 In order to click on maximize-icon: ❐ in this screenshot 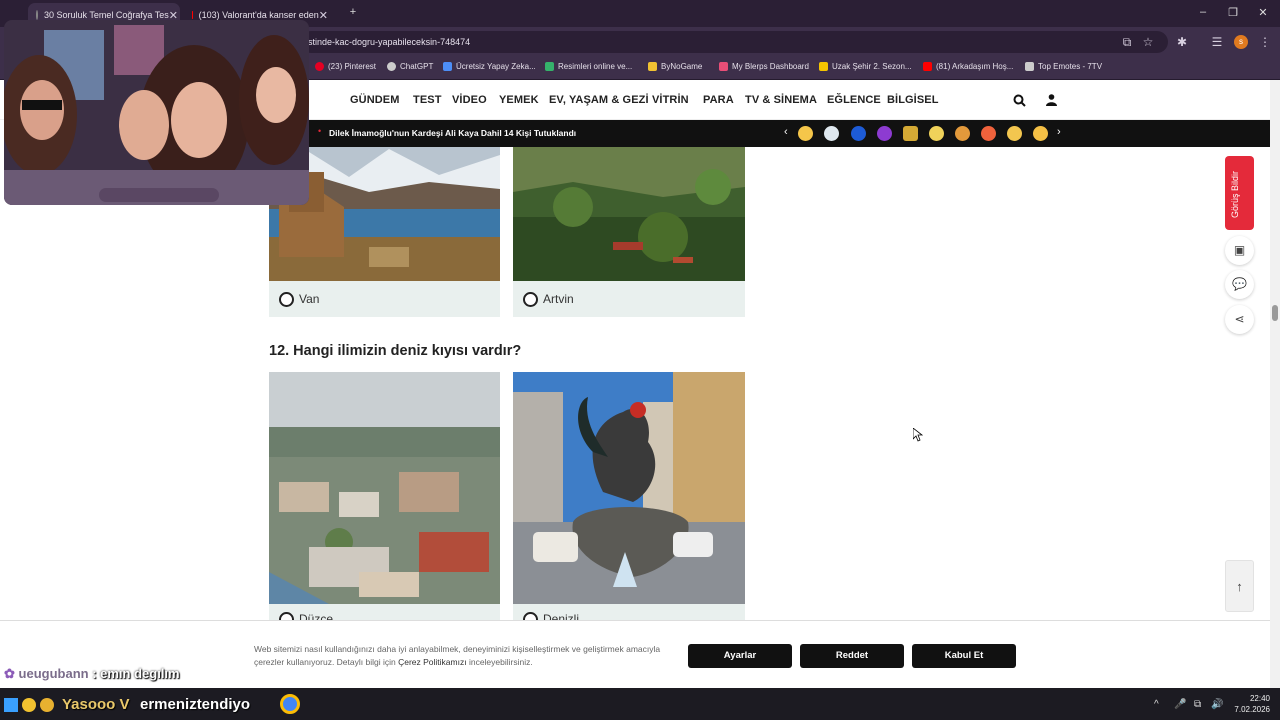, I will do `click(1233, 12)`.